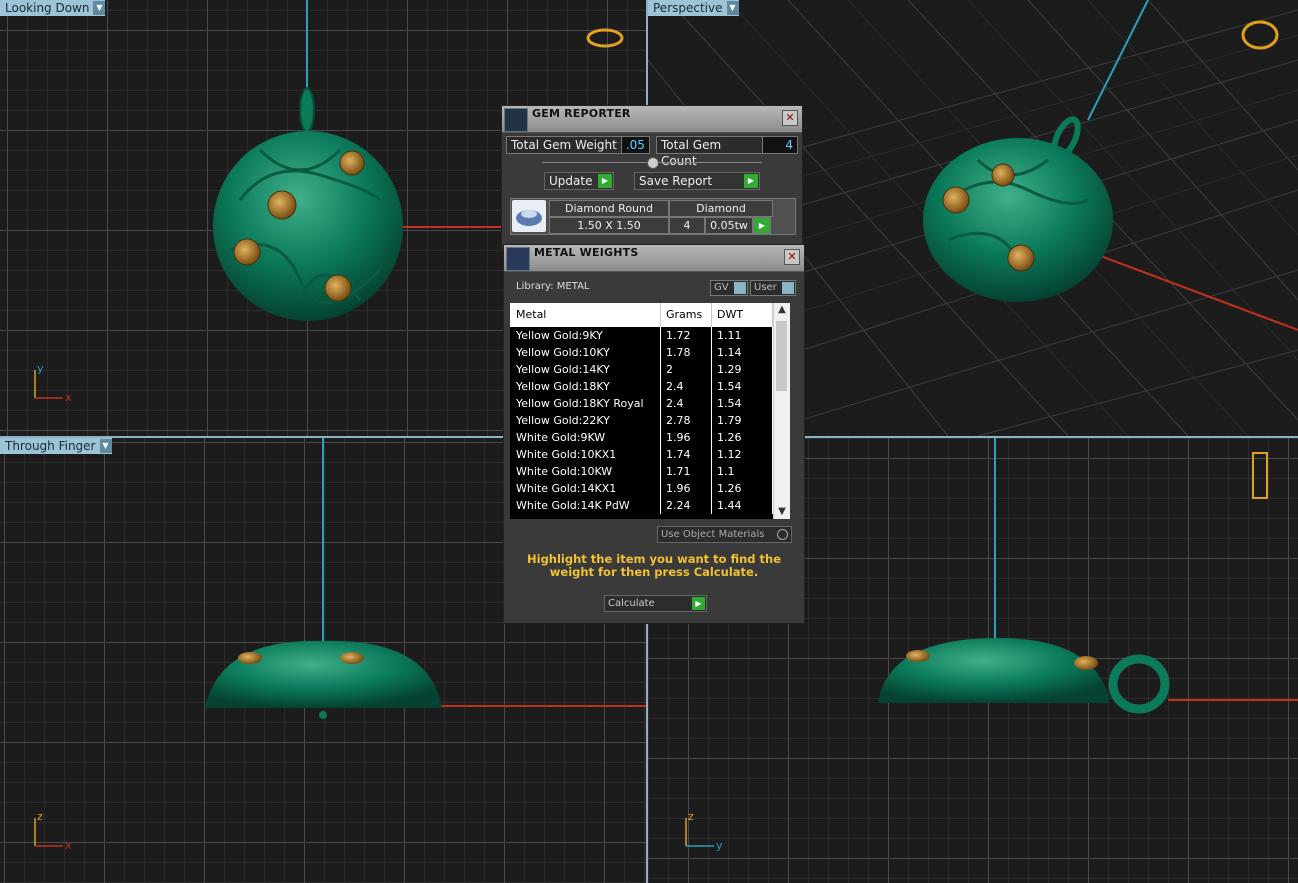  I want to click on table-row-partial, so click(650, 516).